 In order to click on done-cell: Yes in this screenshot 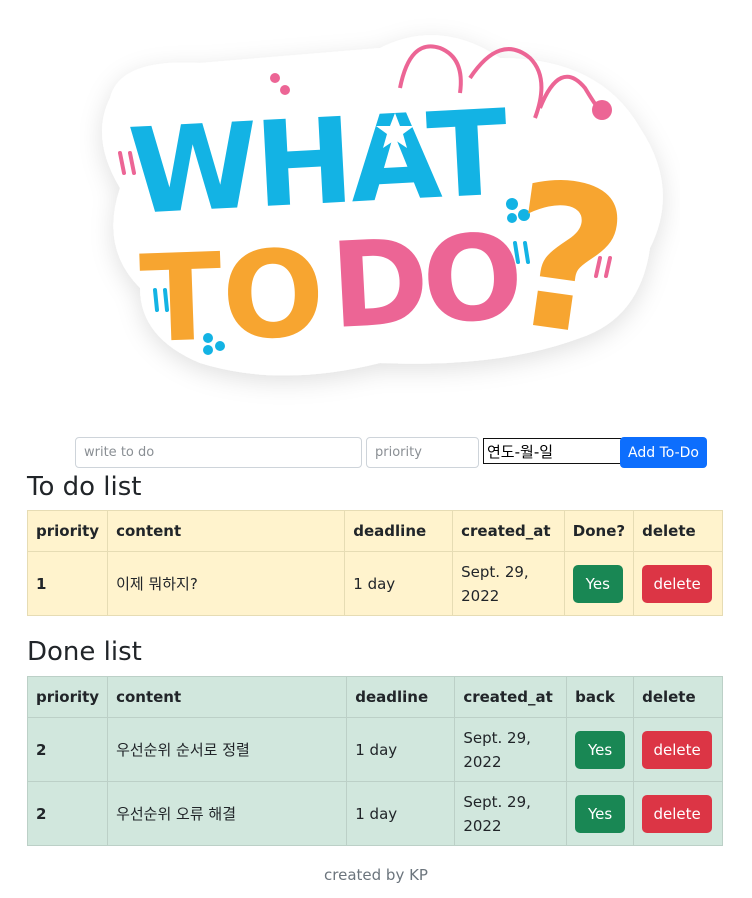, I will do `click(599, 583)`.